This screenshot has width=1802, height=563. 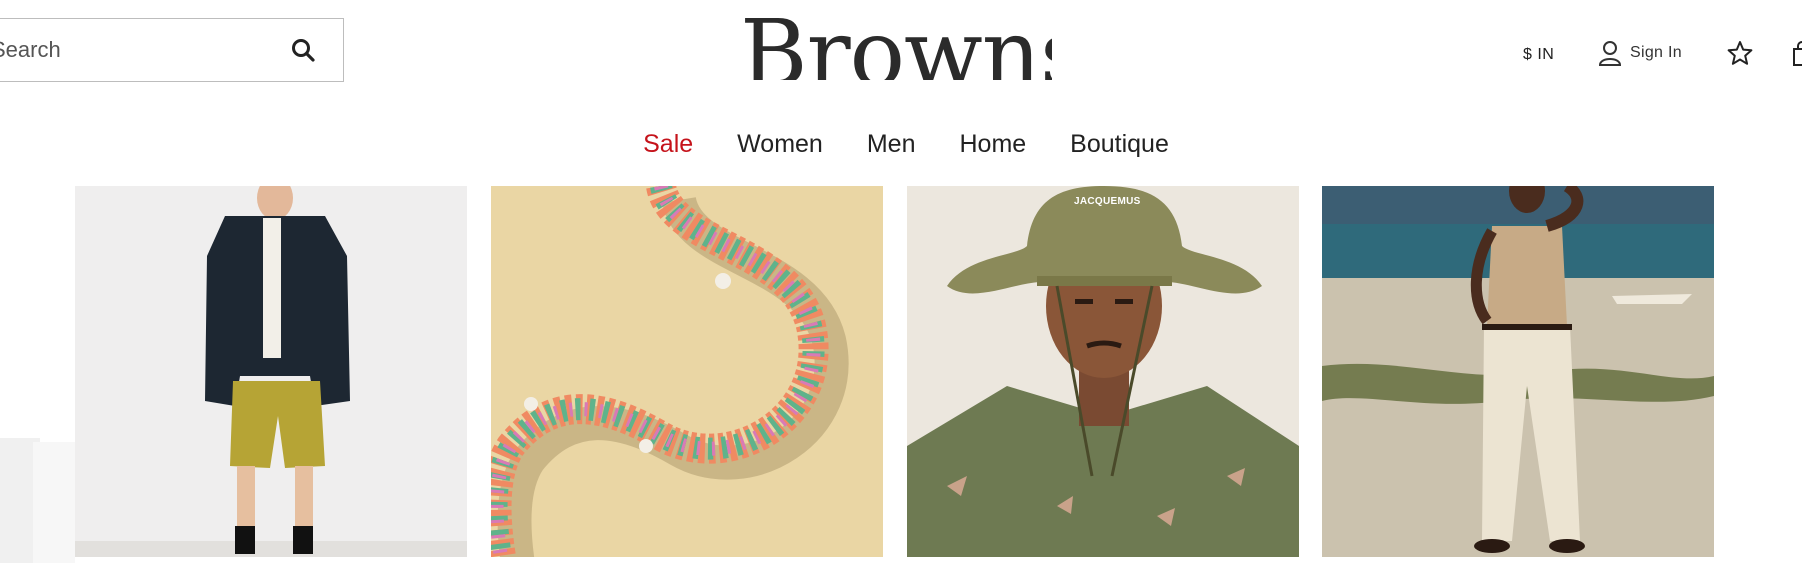 I want to click on search-box, so click(x=172, y=50).